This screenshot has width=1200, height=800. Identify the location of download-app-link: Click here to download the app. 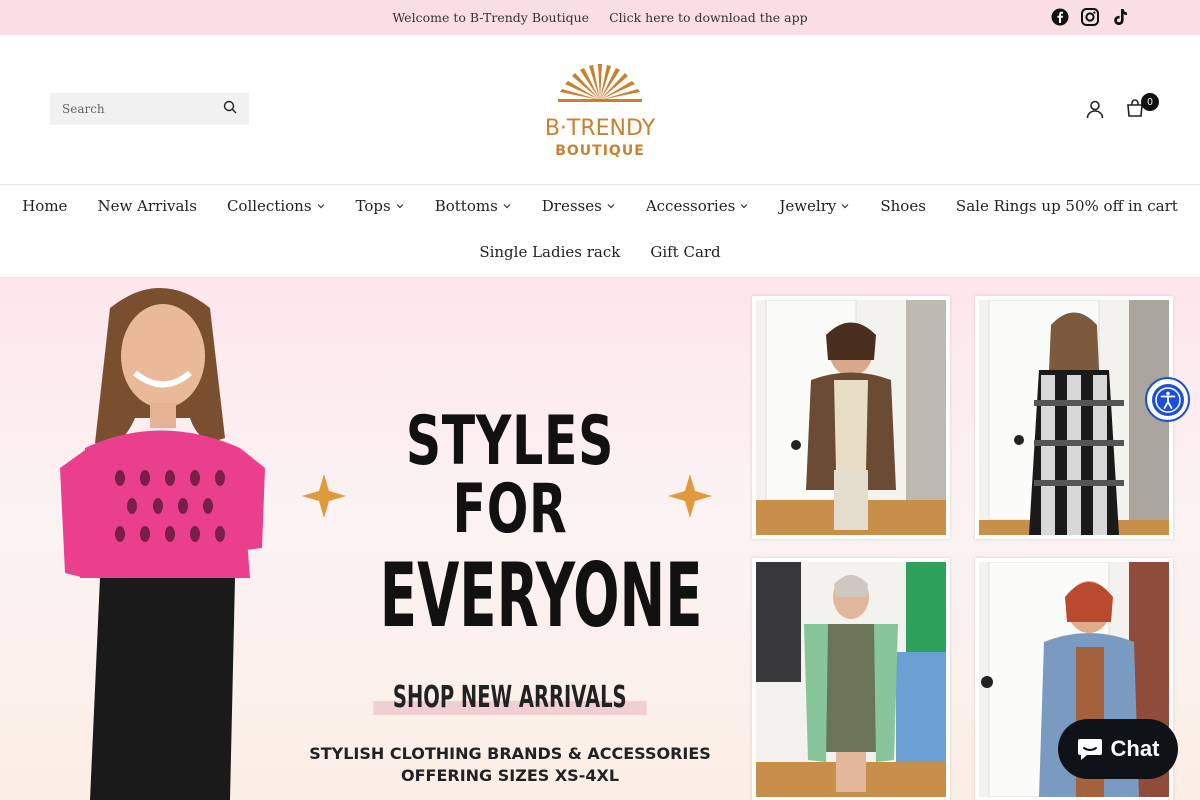
(708, 17).